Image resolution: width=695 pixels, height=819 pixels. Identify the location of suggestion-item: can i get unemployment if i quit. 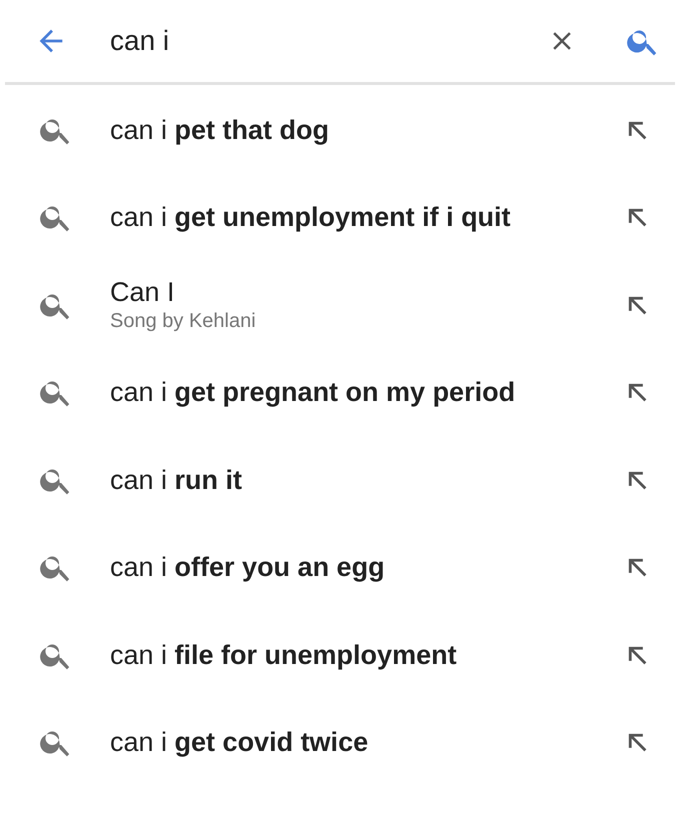
(347, 217).